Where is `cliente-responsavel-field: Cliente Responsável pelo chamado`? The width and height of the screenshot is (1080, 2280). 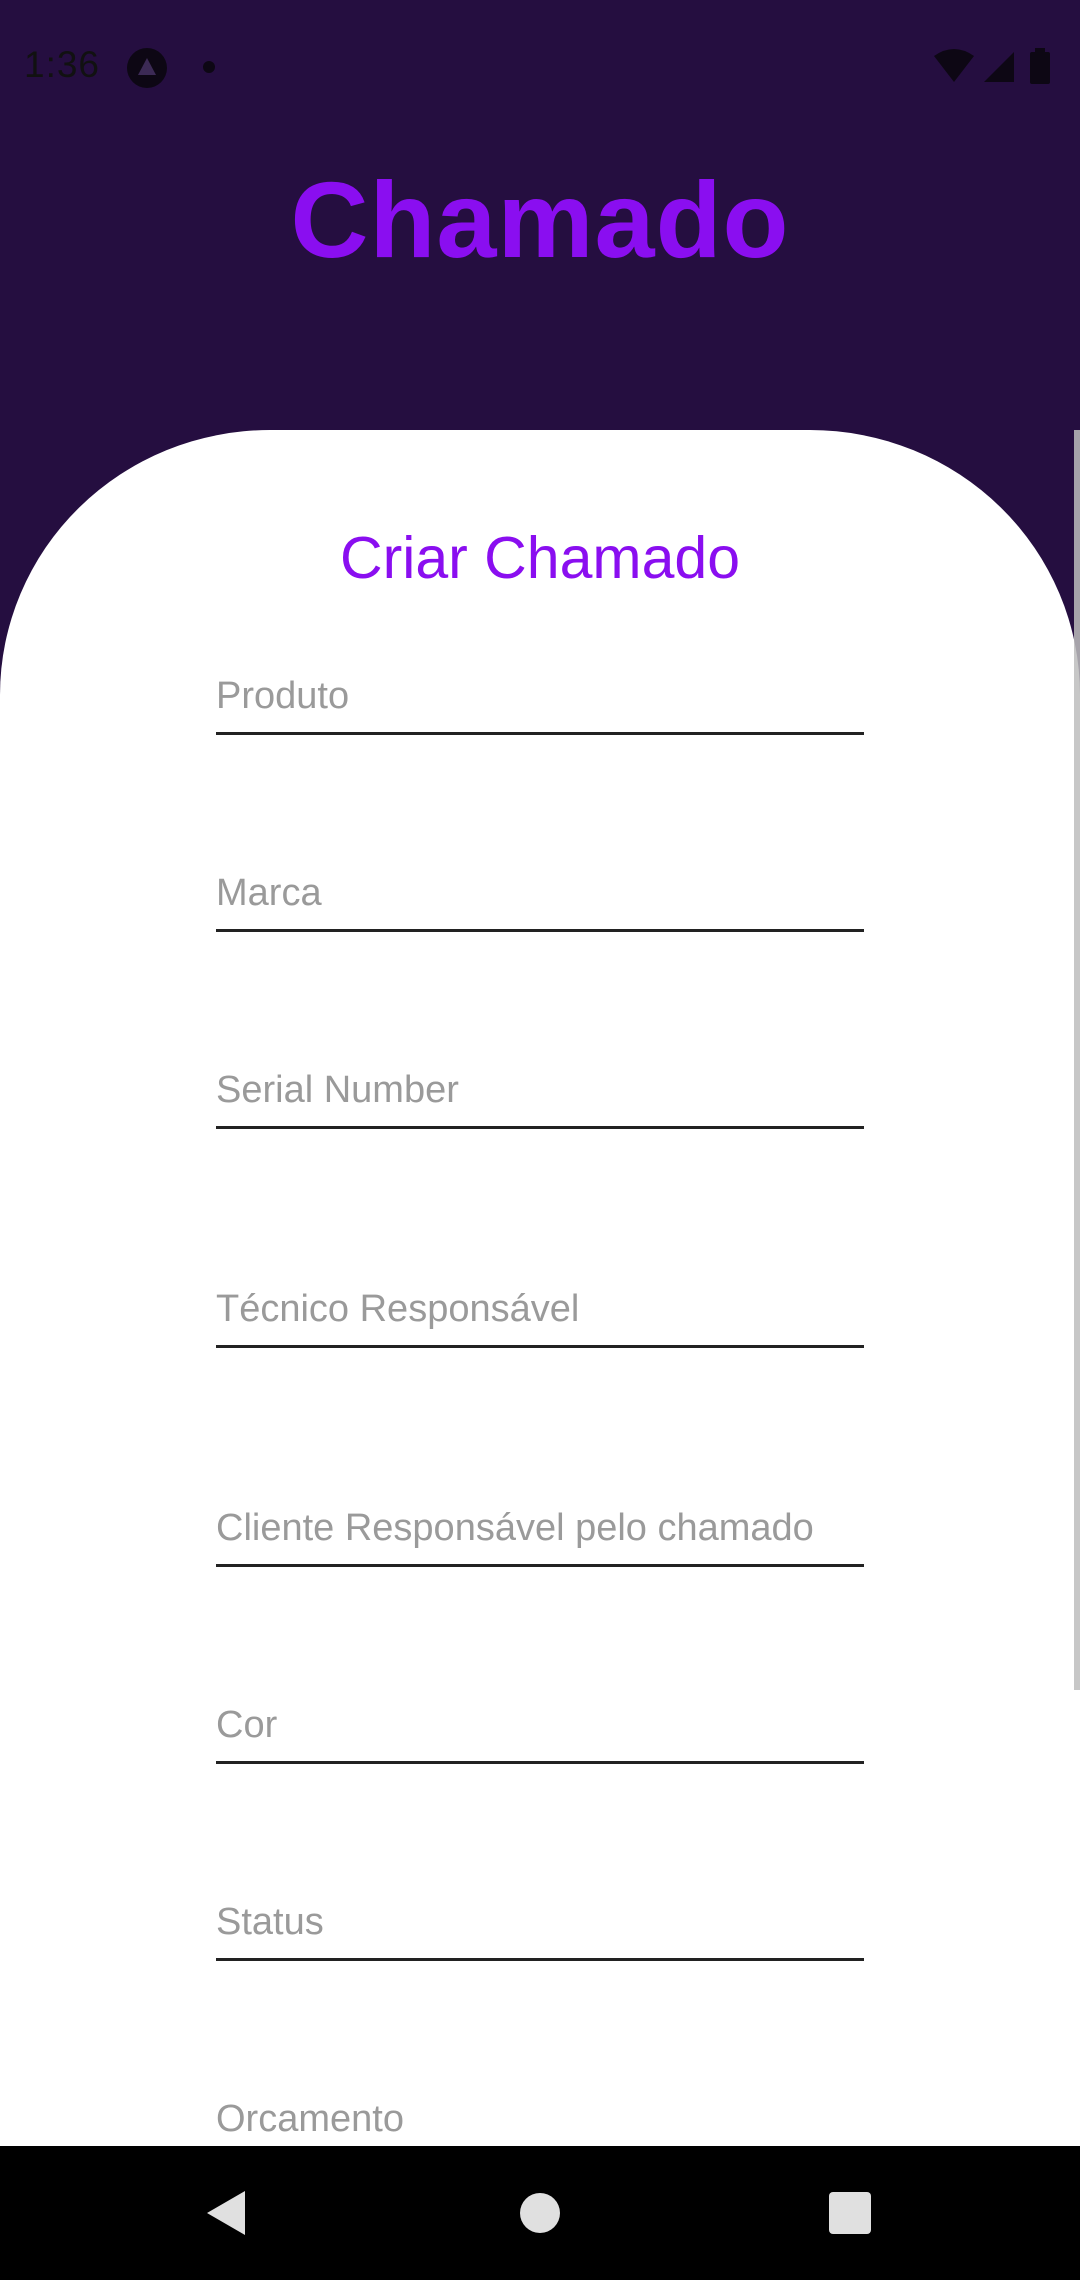
cliente-responsavel-field: Cliente Responsável pelo chamado is located at coordinates (540, 1537).